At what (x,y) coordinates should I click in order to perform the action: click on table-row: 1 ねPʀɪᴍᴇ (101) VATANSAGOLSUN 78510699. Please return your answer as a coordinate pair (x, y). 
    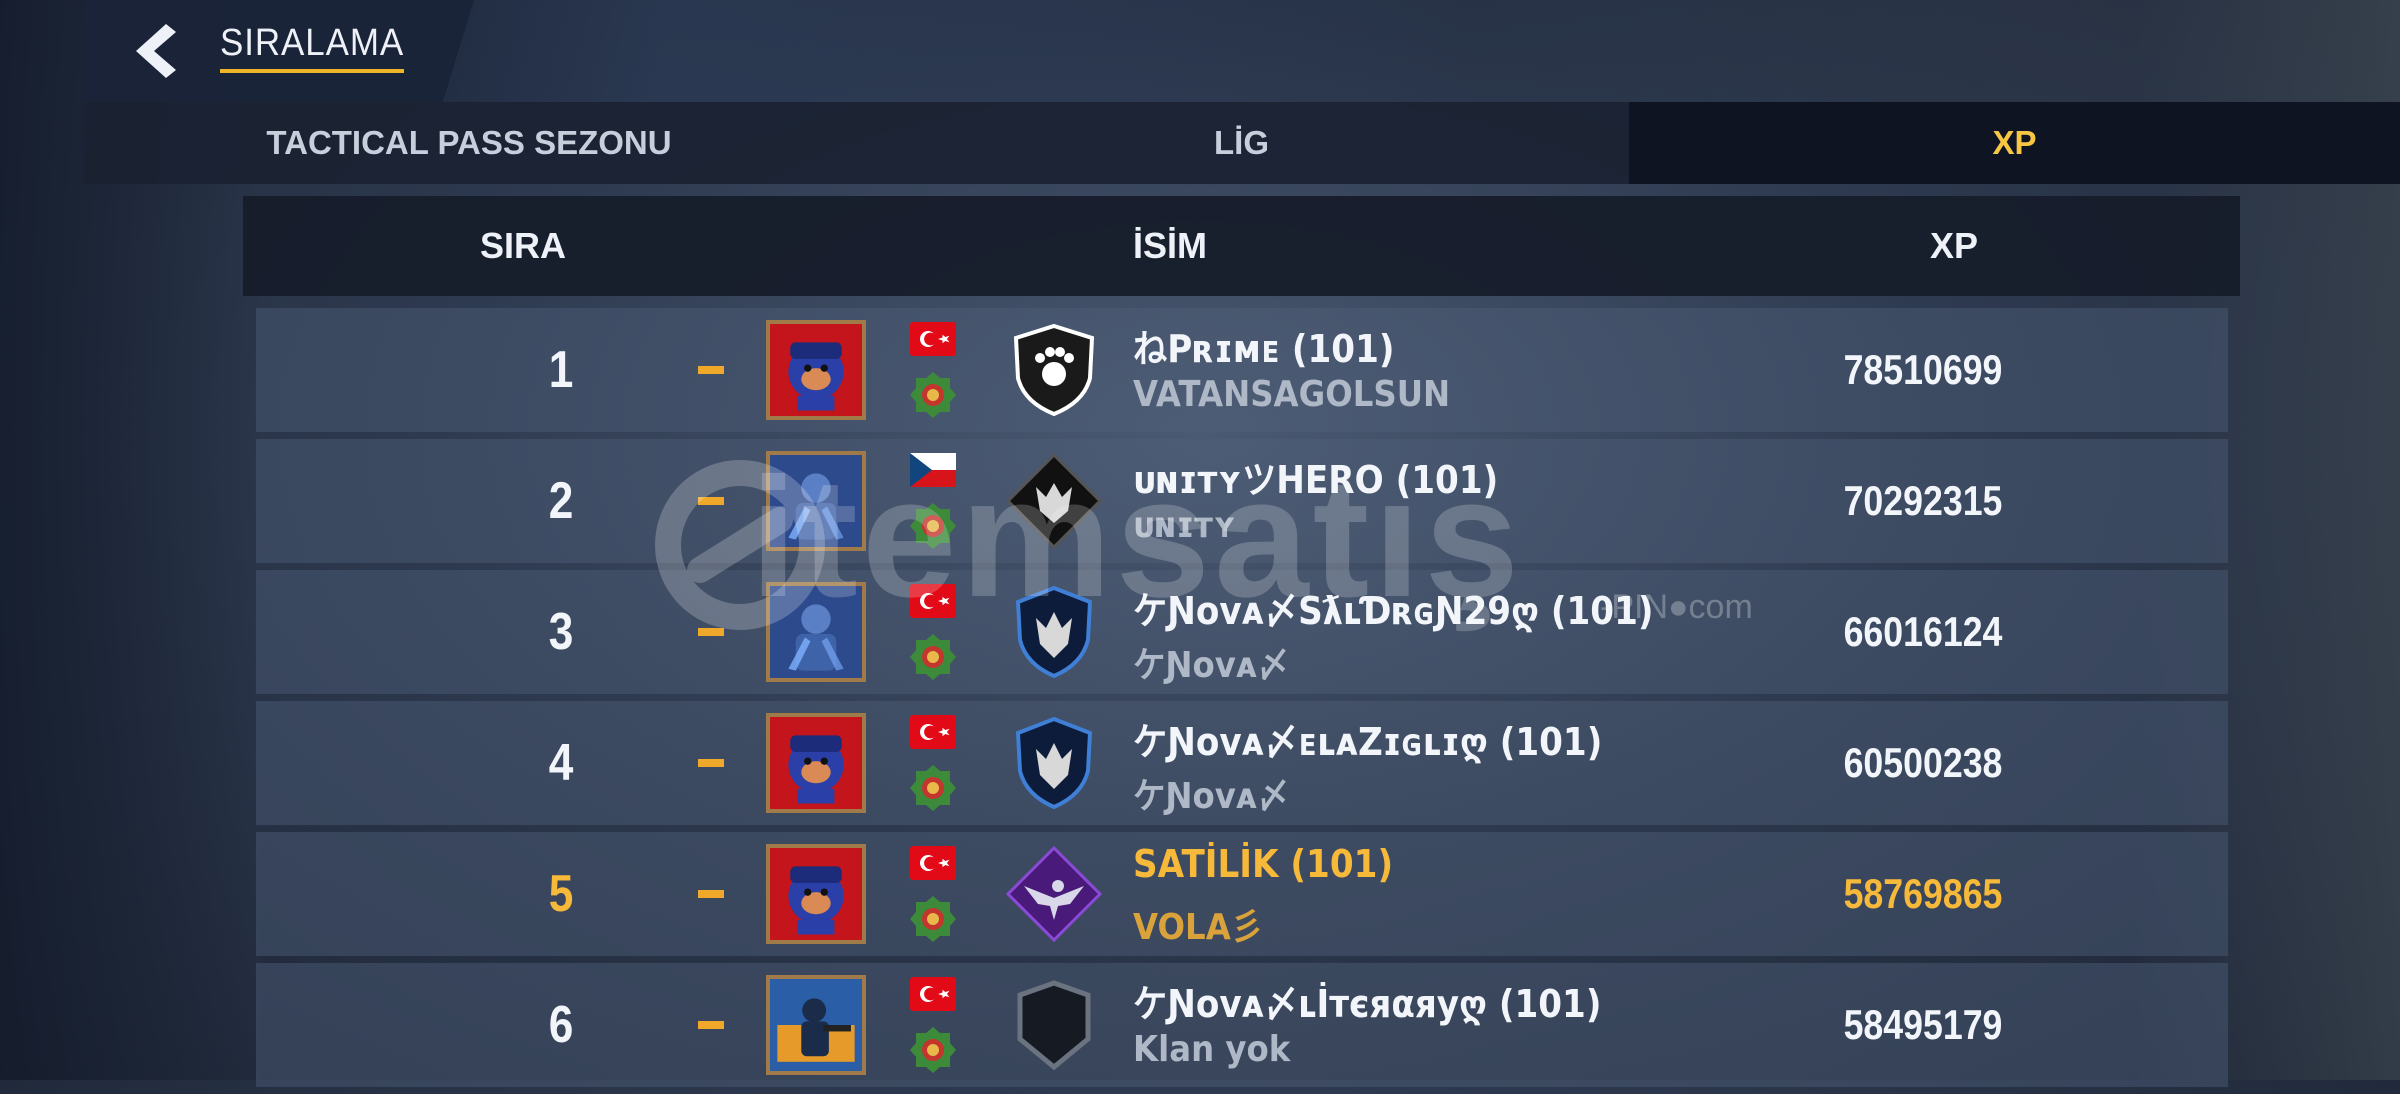
    Looking at the image, I should click on (1242, 370).